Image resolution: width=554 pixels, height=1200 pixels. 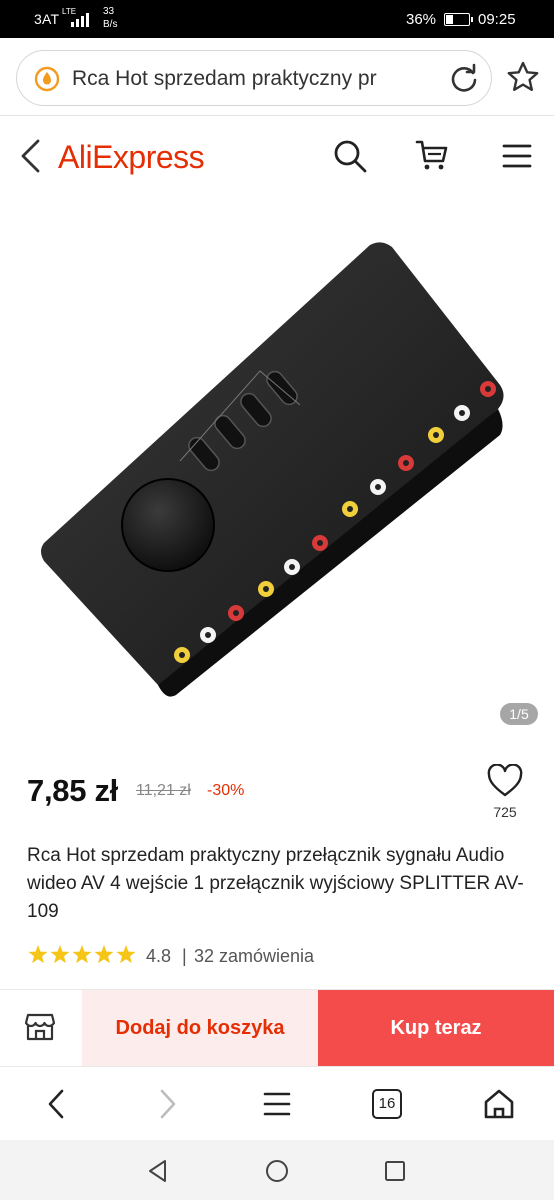 I want to click on heart-icon, so click(x=505, y=781).